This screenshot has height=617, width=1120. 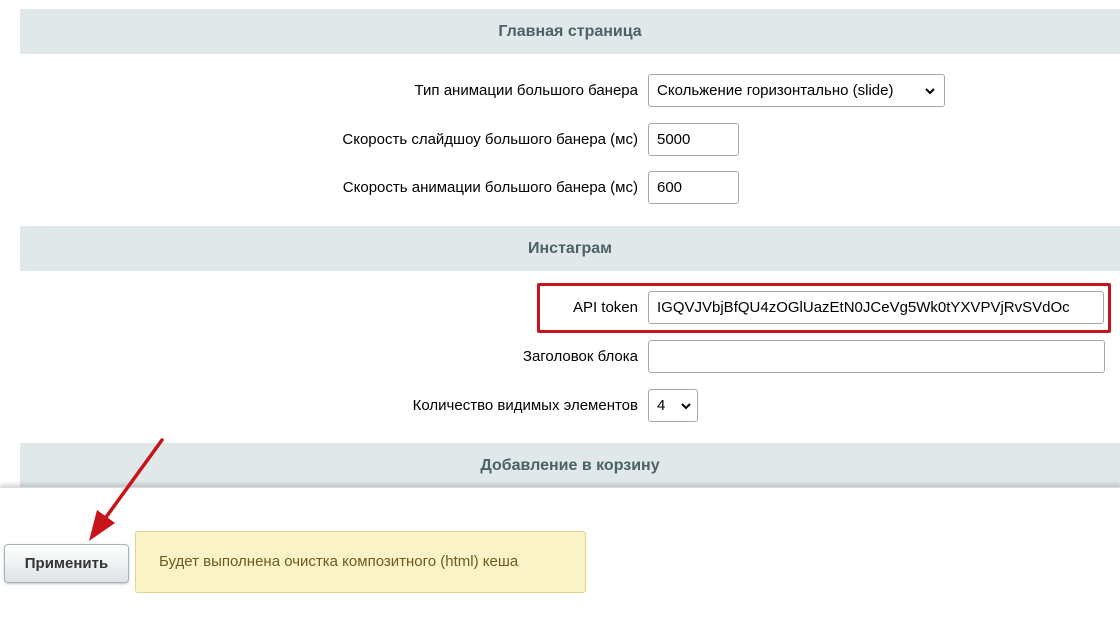 I want to click on field-label: Скорость слайдшоу большого банера (мс), so click(x=490, y=139).